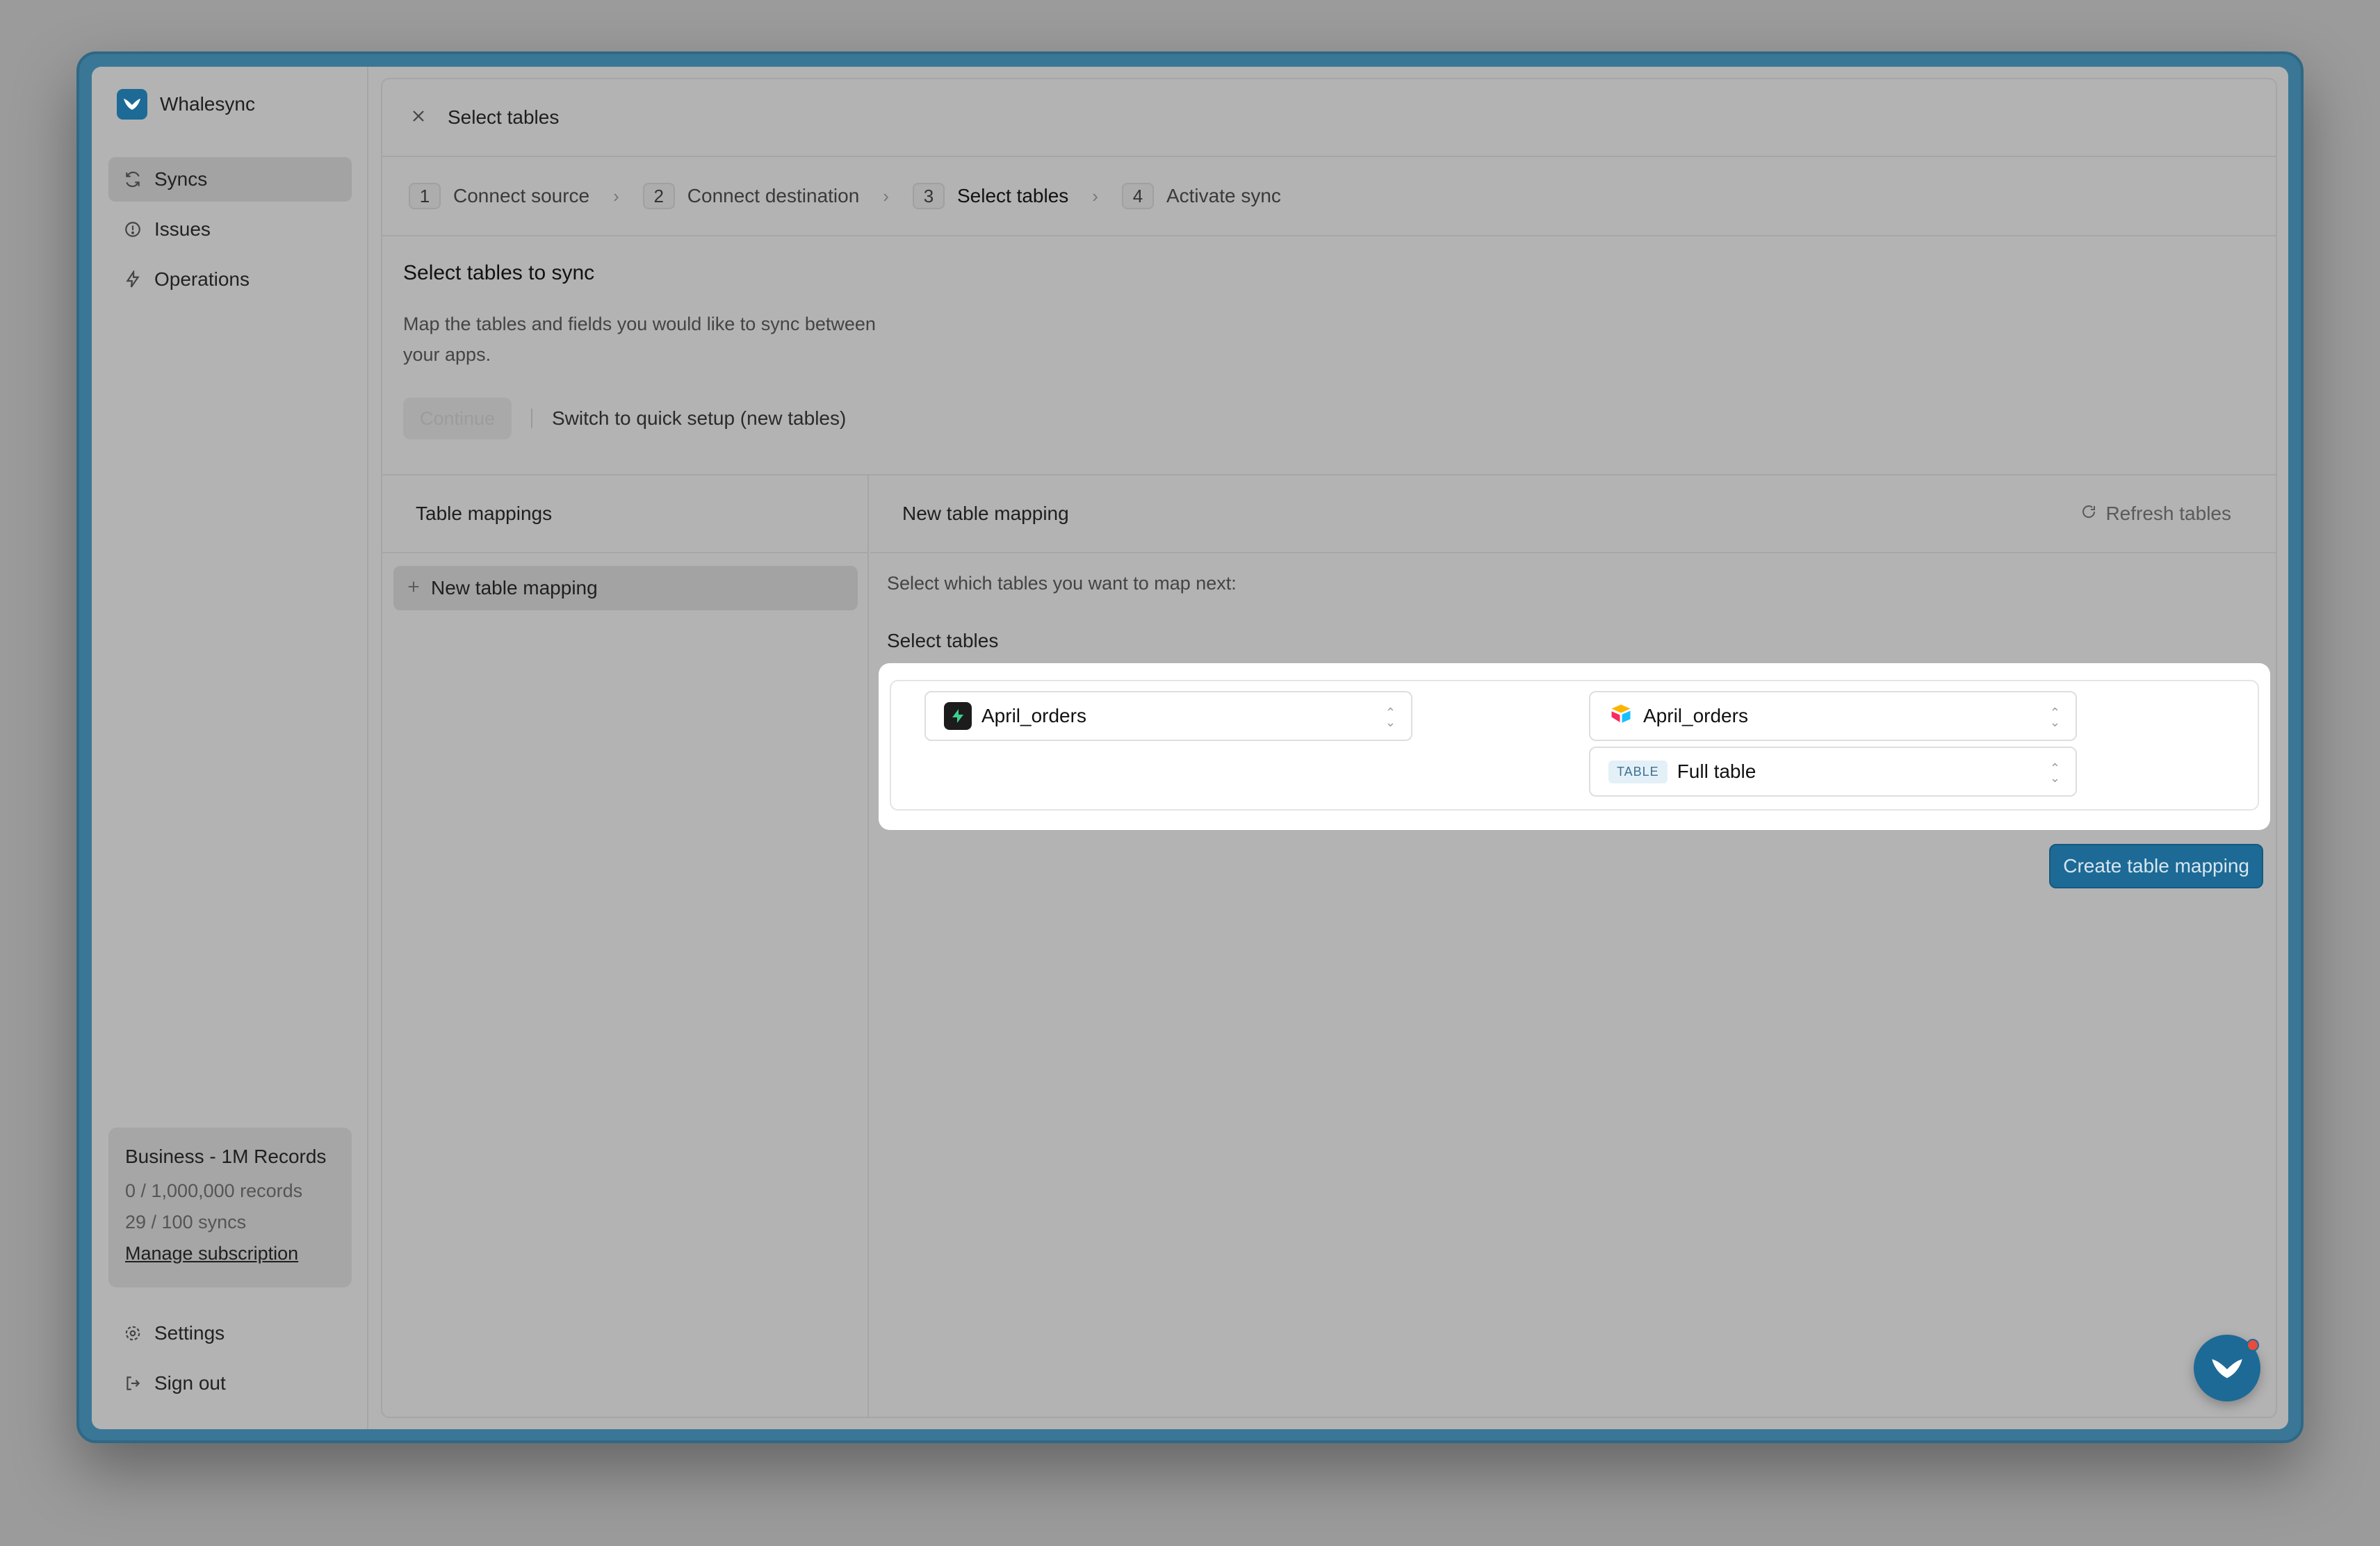  What do you see at coordinates (189, 1333) in the screenshot?
I see `sidebar-item-label: Settings` at bounding box center [189, 1333].